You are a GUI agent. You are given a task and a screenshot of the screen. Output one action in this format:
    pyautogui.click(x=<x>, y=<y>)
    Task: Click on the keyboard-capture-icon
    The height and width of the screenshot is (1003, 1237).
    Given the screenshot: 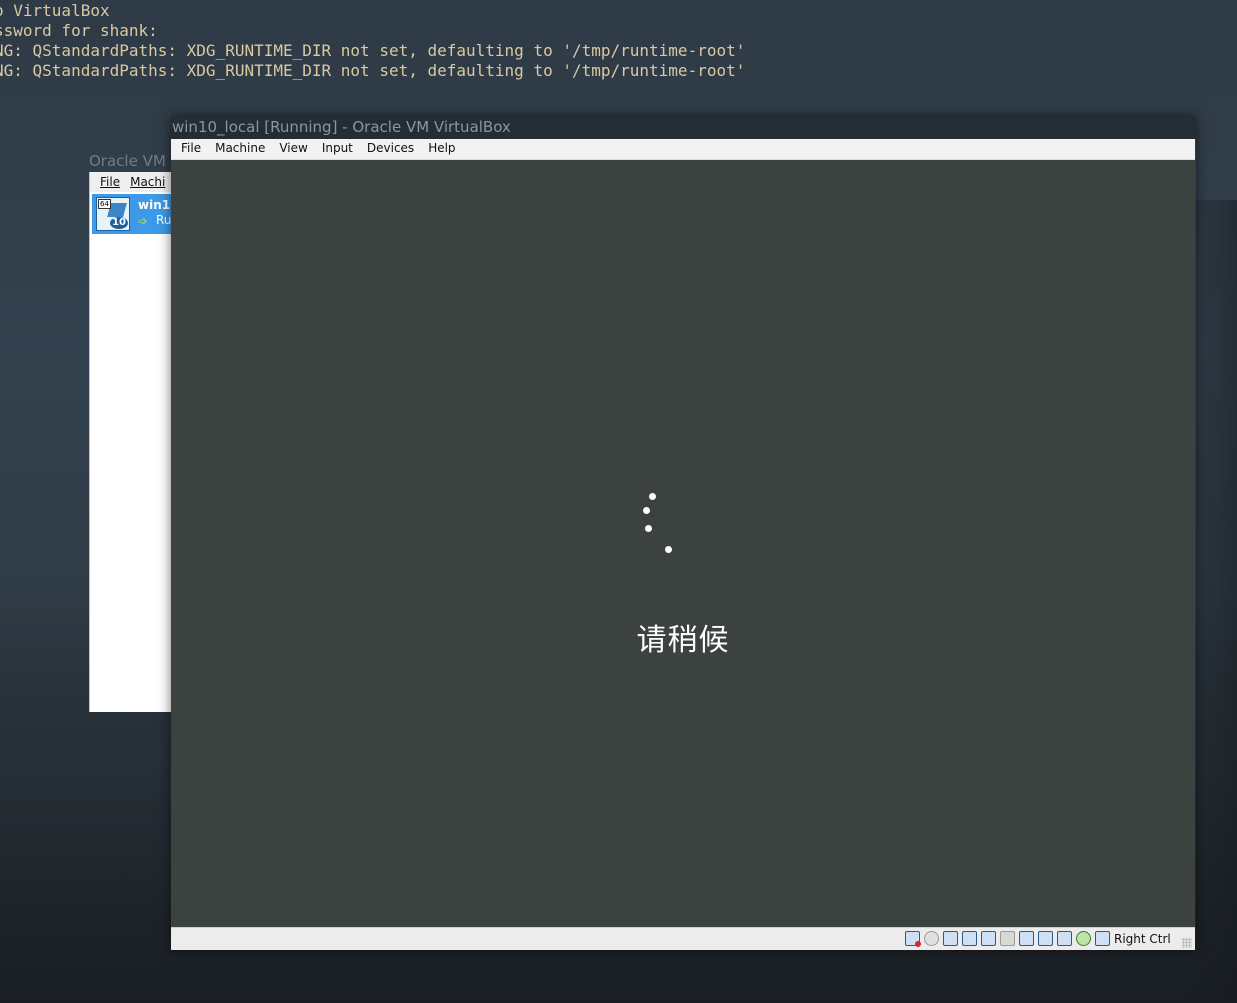 What is the action you would take?
    pyautogui.click(x=1102, y=938)
    